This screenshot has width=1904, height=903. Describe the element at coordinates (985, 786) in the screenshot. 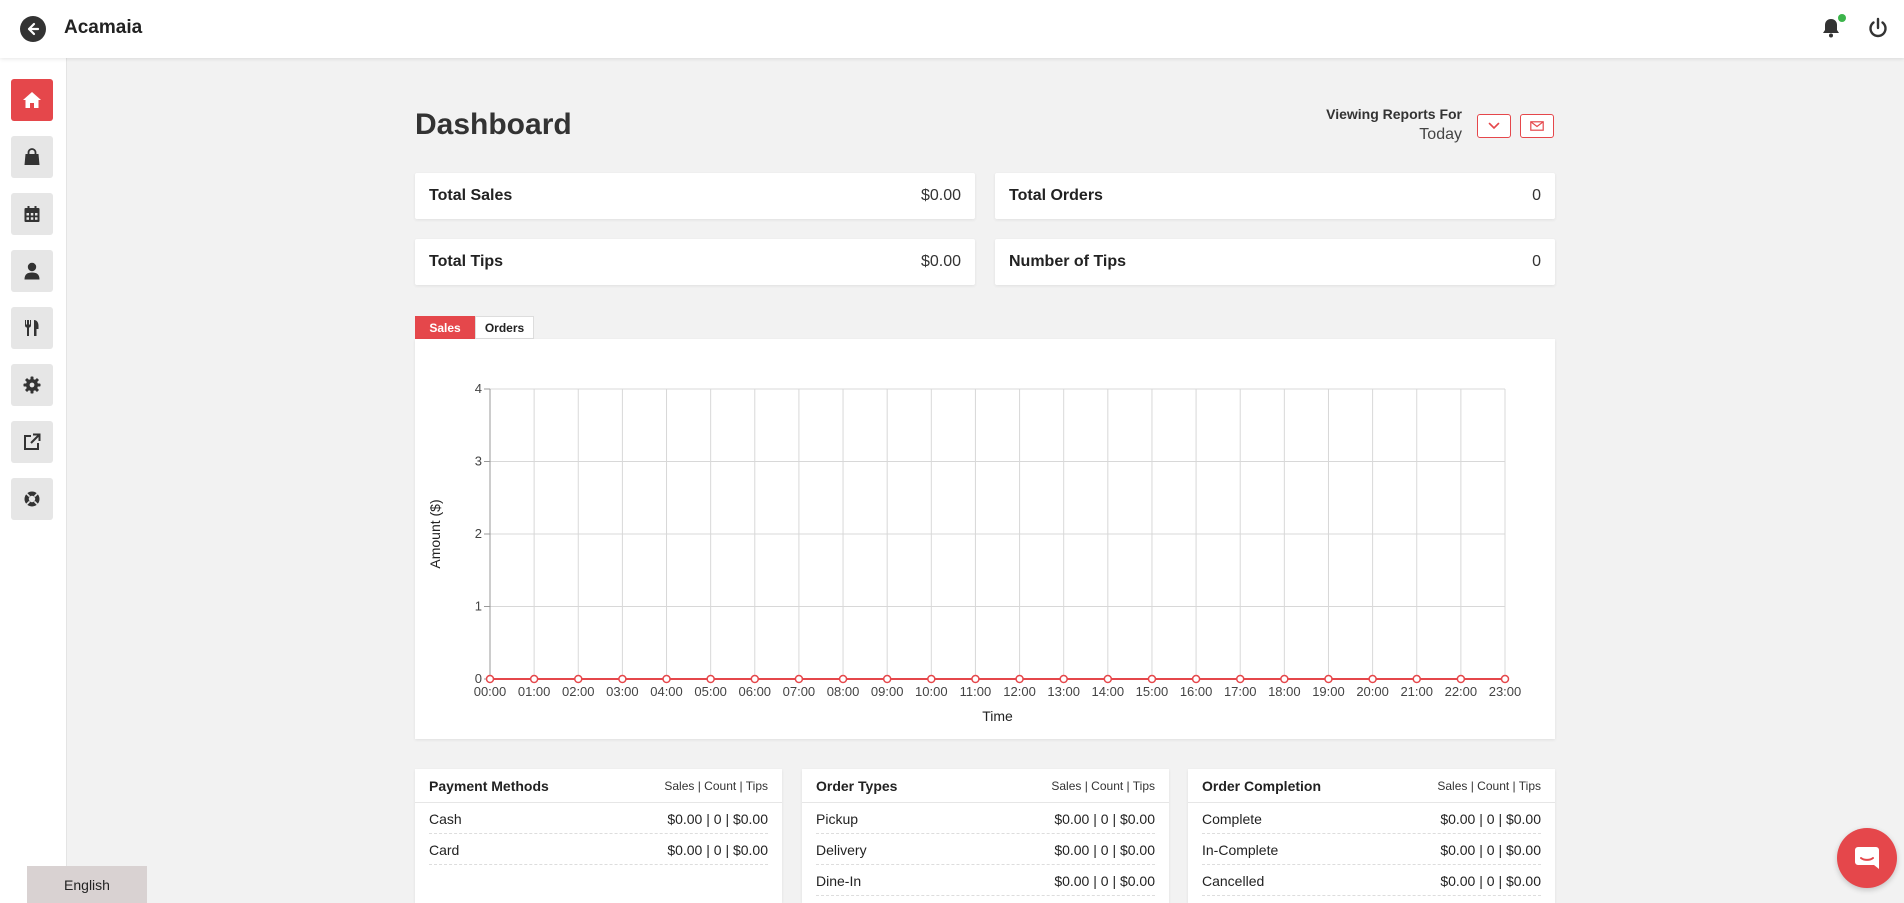

I see `panel-header: Order Types Sales | Count | Tips` at that location.